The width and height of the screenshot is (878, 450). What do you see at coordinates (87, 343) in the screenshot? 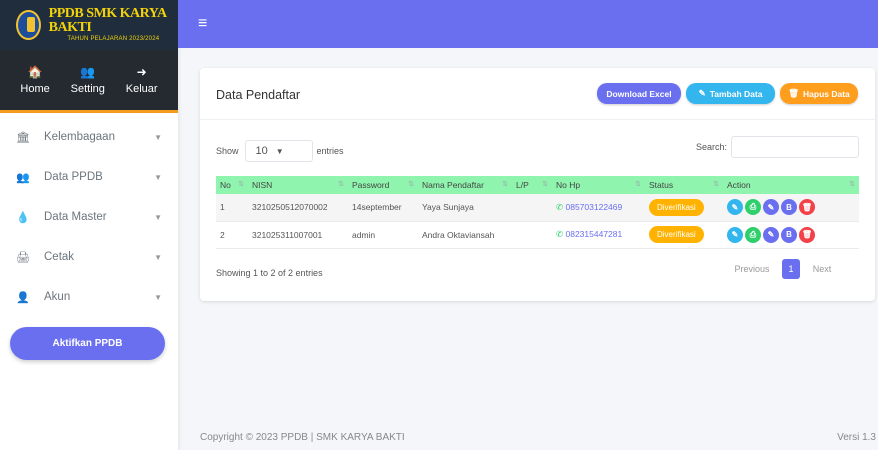
I see `activate-ppdb-button: Aktifkan PPDB` at bounding box center [87, 343].